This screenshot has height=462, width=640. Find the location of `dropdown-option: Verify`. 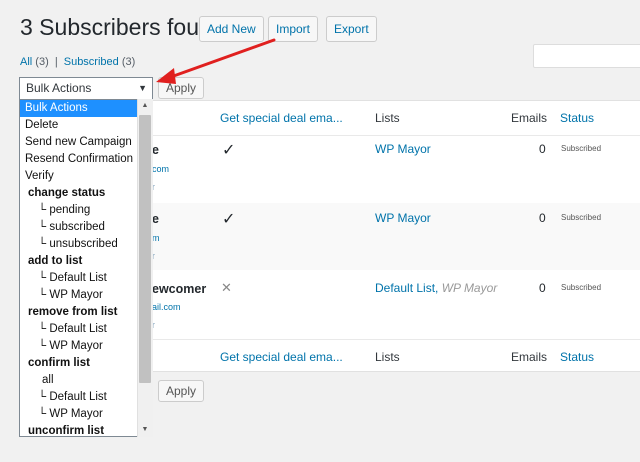

dropdown-option: Verify is located at coordinates (80, 176).